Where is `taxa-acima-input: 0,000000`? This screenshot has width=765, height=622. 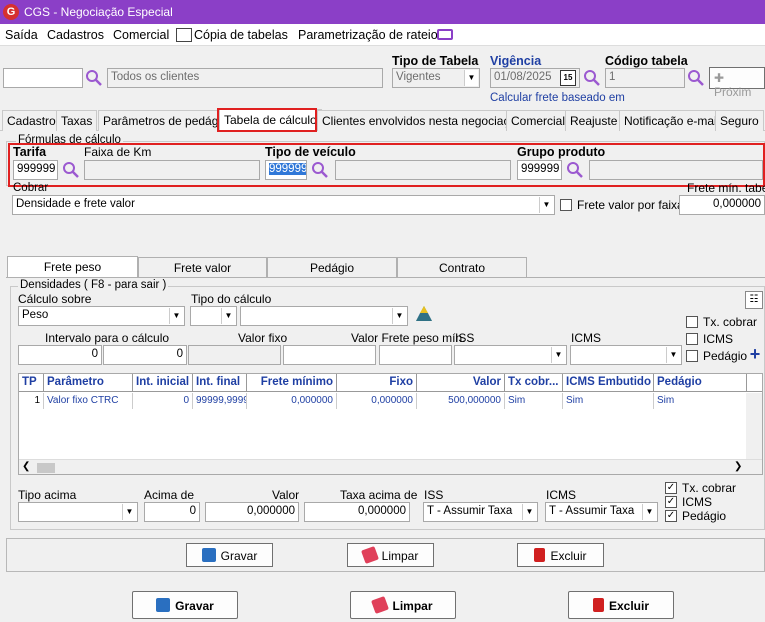
taxa-acima-input: 0,000000 is located at coordinates (357, 512).